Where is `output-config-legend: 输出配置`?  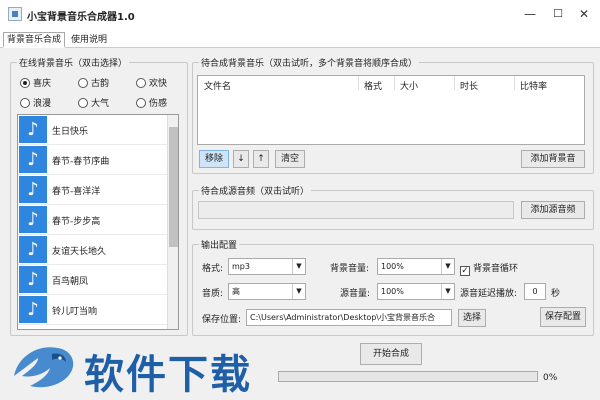
output-config-legend: 输出配置 is located at coordinates (219, 244).